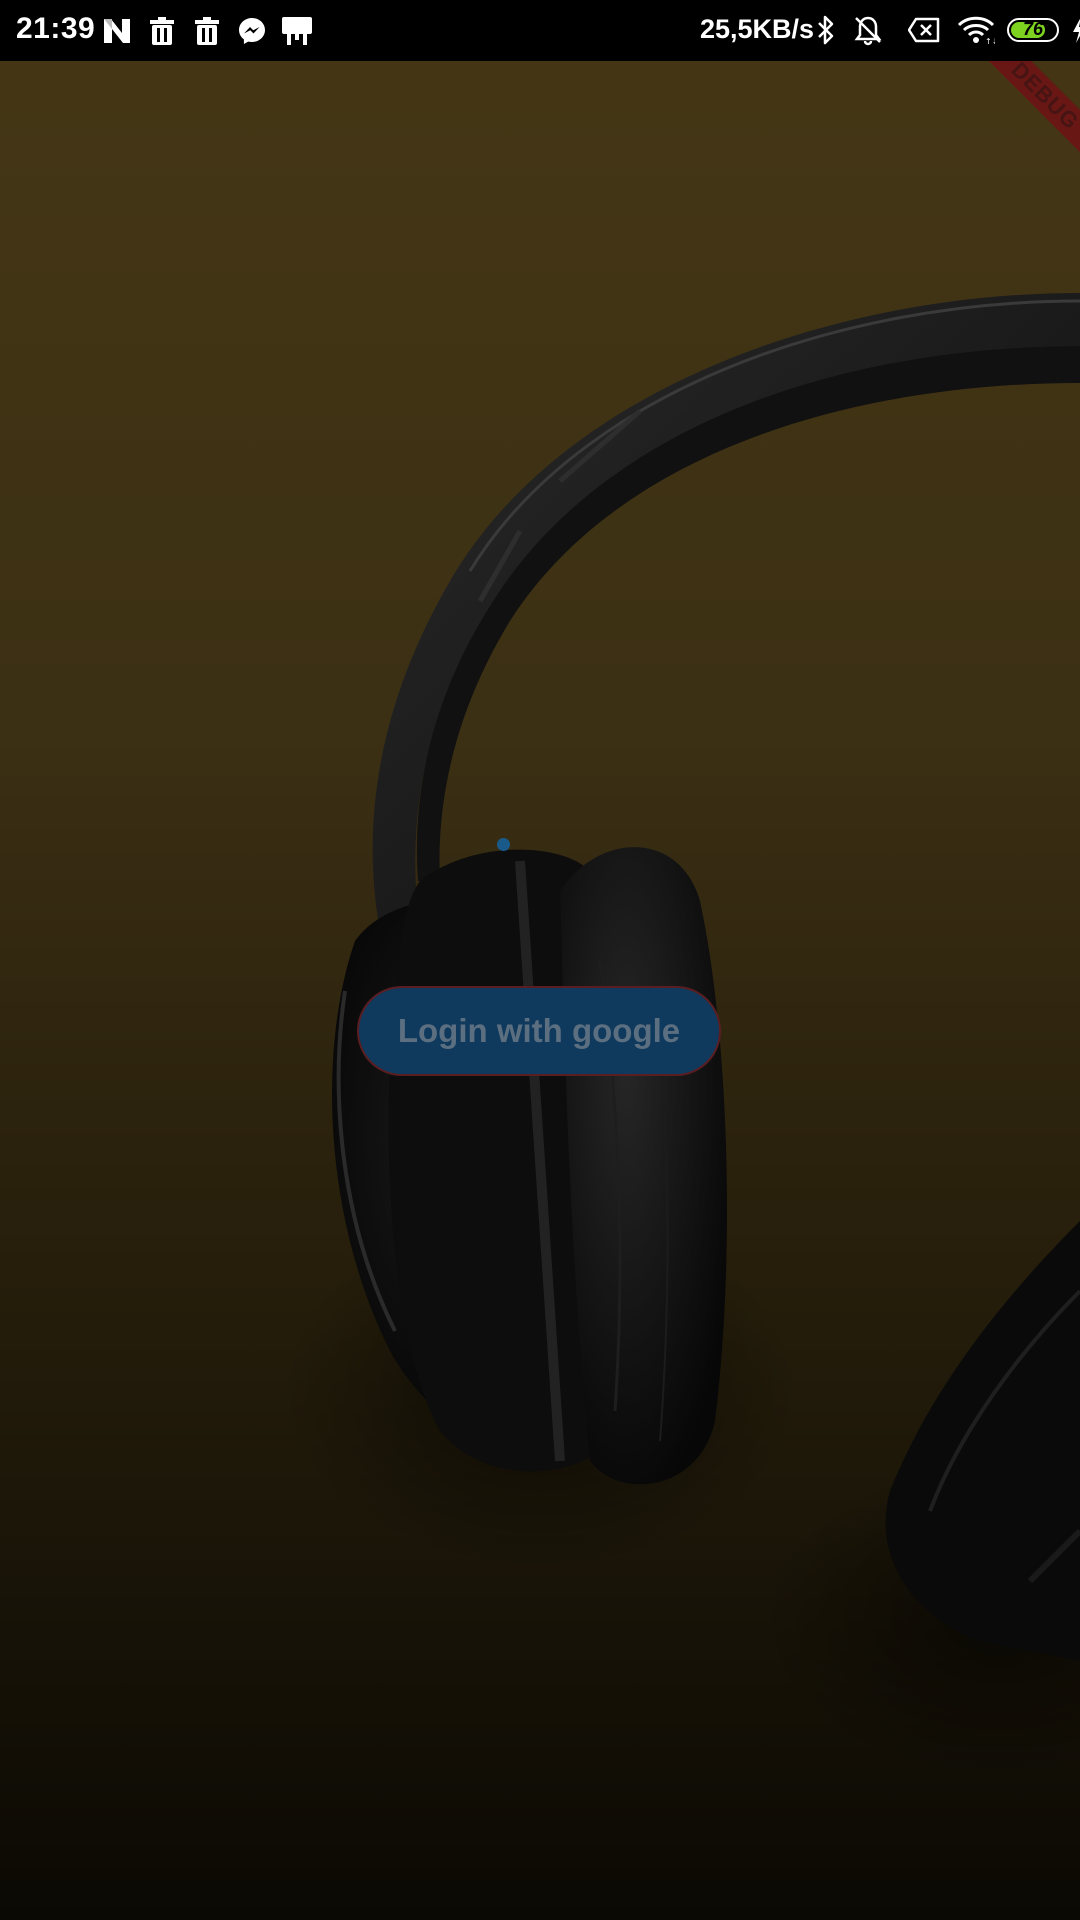  I want to click on battery-icon: 76, so click(1035, 30).